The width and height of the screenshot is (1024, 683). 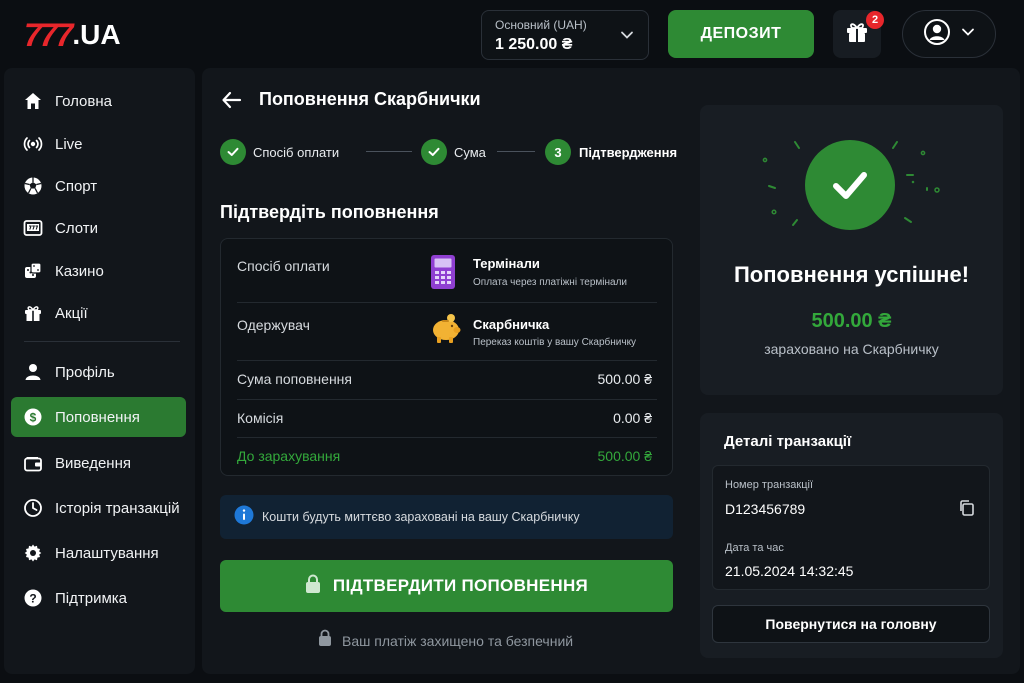 I want to click on sidebar-item-label: Налаштування, so click(x=107, y=553).